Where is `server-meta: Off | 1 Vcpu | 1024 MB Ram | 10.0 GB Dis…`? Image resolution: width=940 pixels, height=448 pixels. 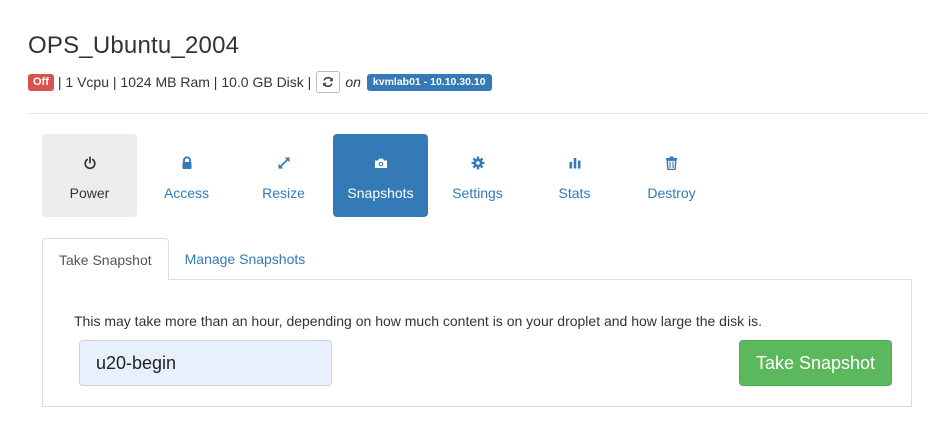
server-meta: Off | 1 Vcpu | 1024 MB Ram | 10.0 GB Dis… is located at coordinates (260, 82).